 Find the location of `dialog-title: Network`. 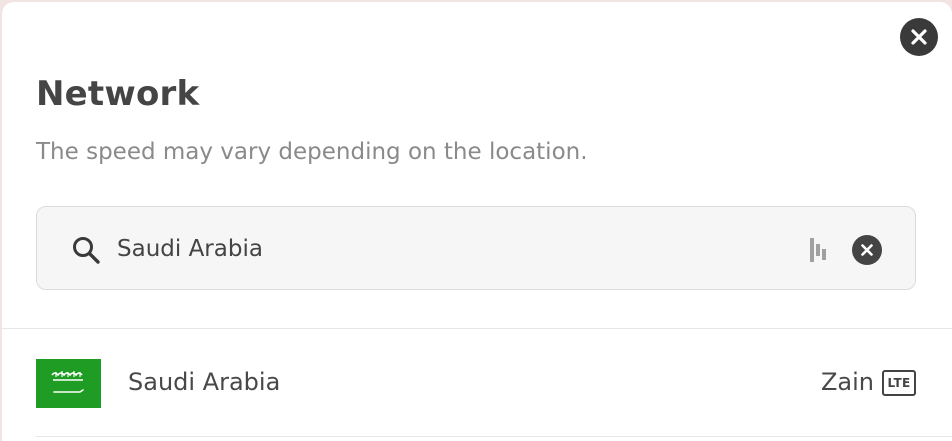

dialog-title: Network is located at coordinates (118, 94).